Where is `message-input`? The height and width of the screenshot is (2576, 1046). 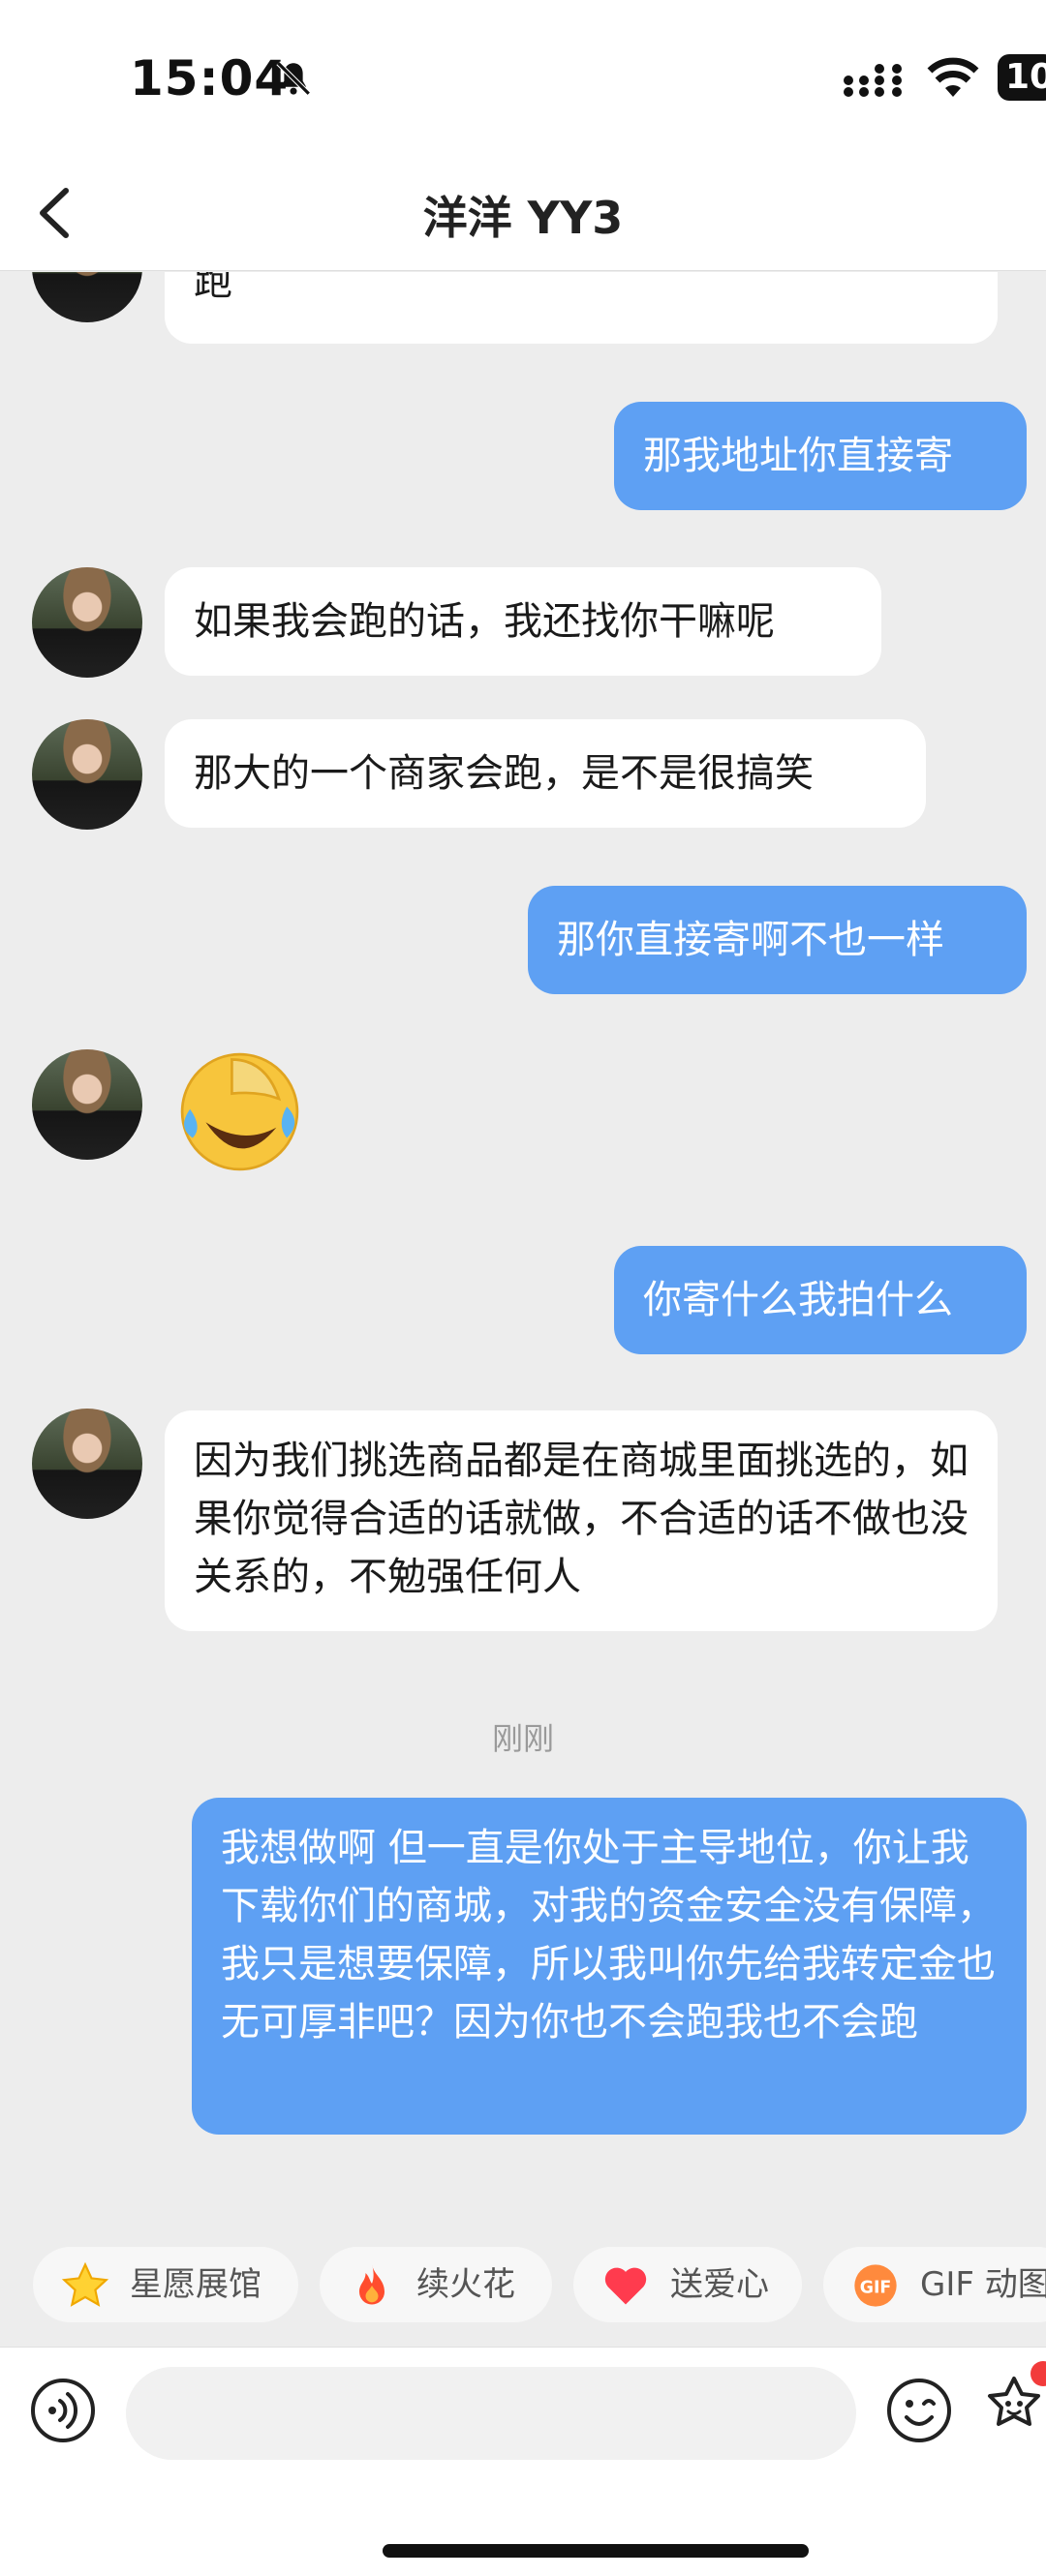 message-input is located at coordinates (491, 2413).